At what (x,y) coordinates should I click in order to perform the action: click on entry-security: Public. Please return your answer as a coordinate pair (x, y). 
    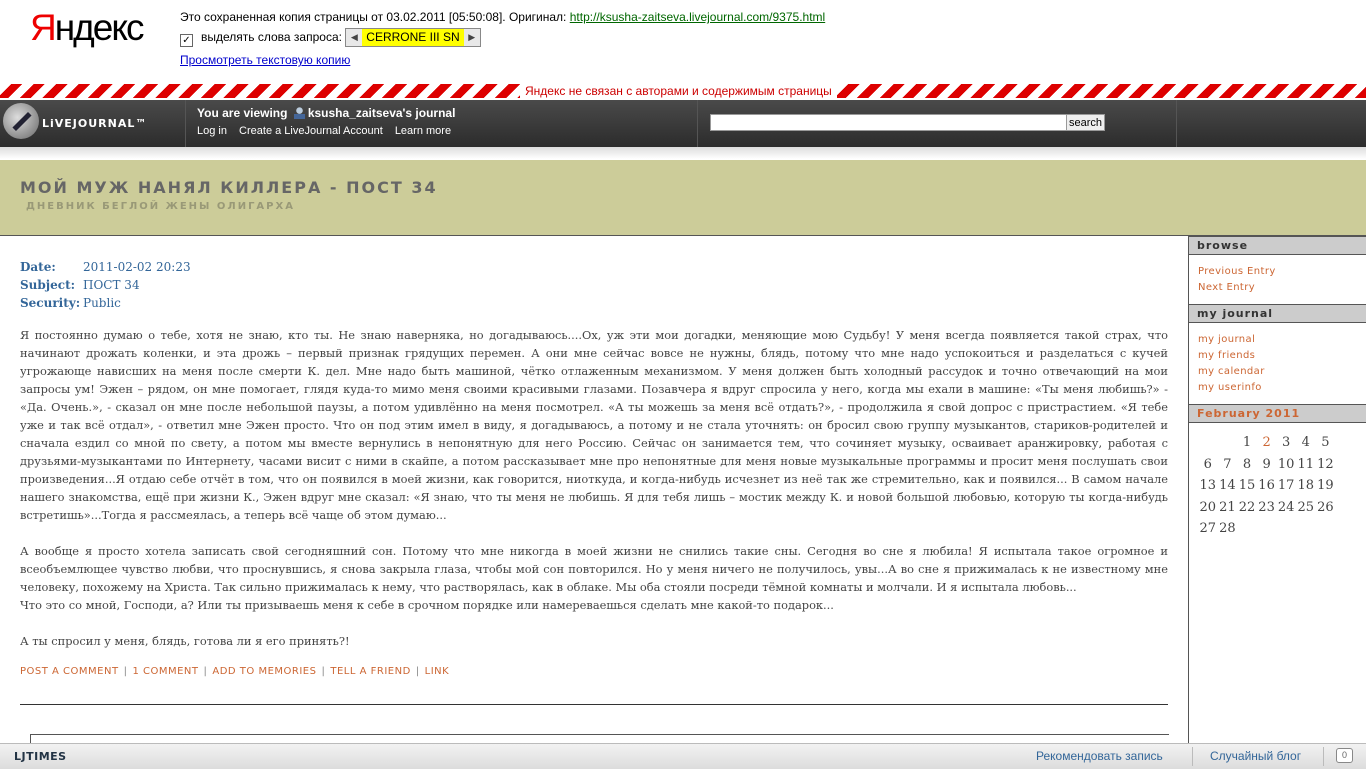
    Looking at the image, I should click on (102, 303).